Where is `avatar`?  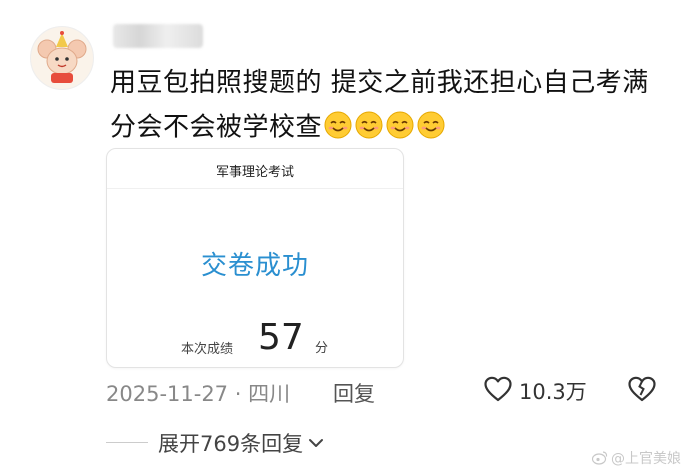
avatar is located at coordinates (62, 58).